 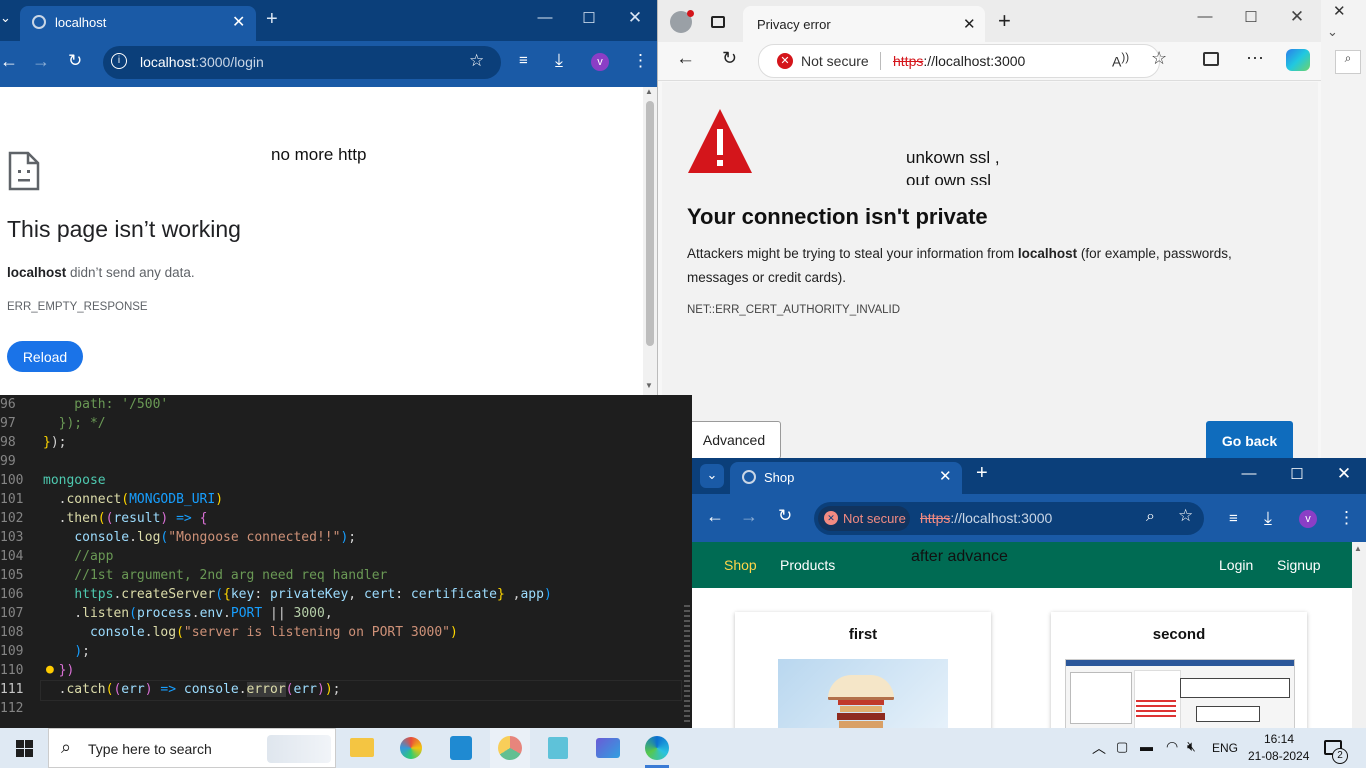 I want to click on code-line: .then((result) => {, so click(x=125, y=518).